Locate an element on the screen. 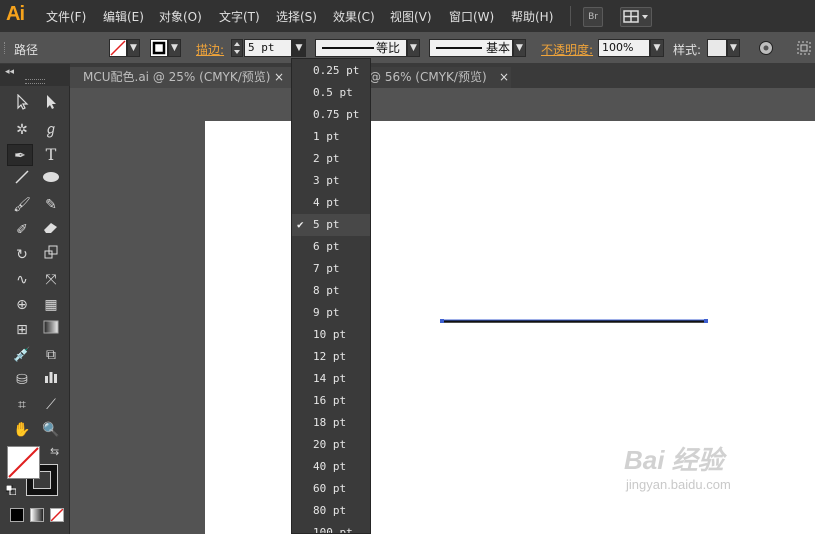 Image resolution: width=815 pixels, height=534 pixels. menu-file: 文件(F) is located at coordinates (66, 16).